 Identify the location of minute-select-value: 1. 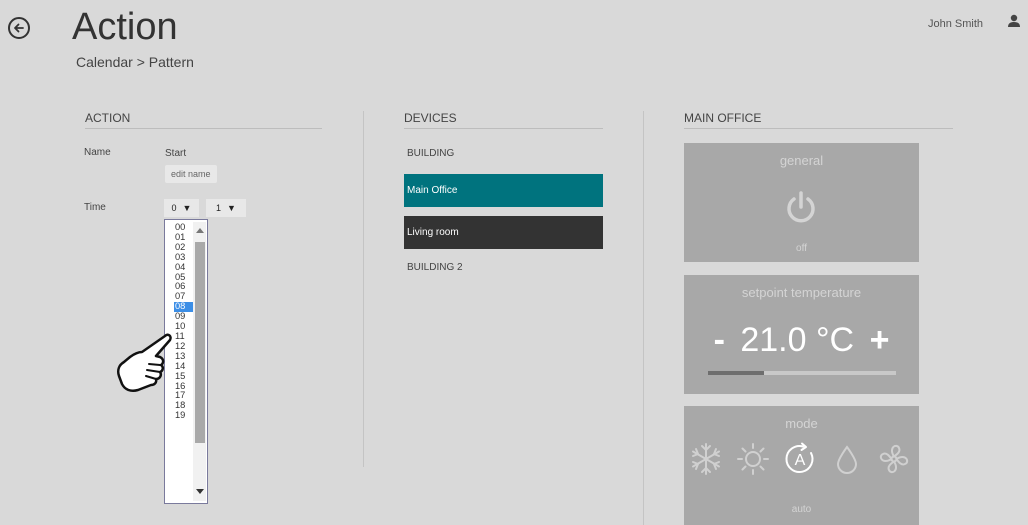
(219, 208).